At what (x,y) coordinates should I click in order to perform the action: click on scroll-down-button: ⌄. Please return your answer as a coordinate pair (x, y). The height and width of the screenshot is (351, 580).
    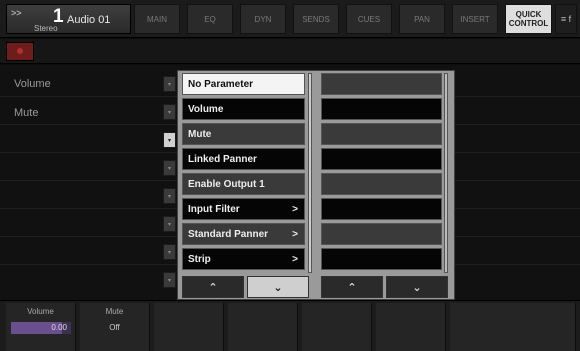
    Looking at the image, I should click on (278, 287).